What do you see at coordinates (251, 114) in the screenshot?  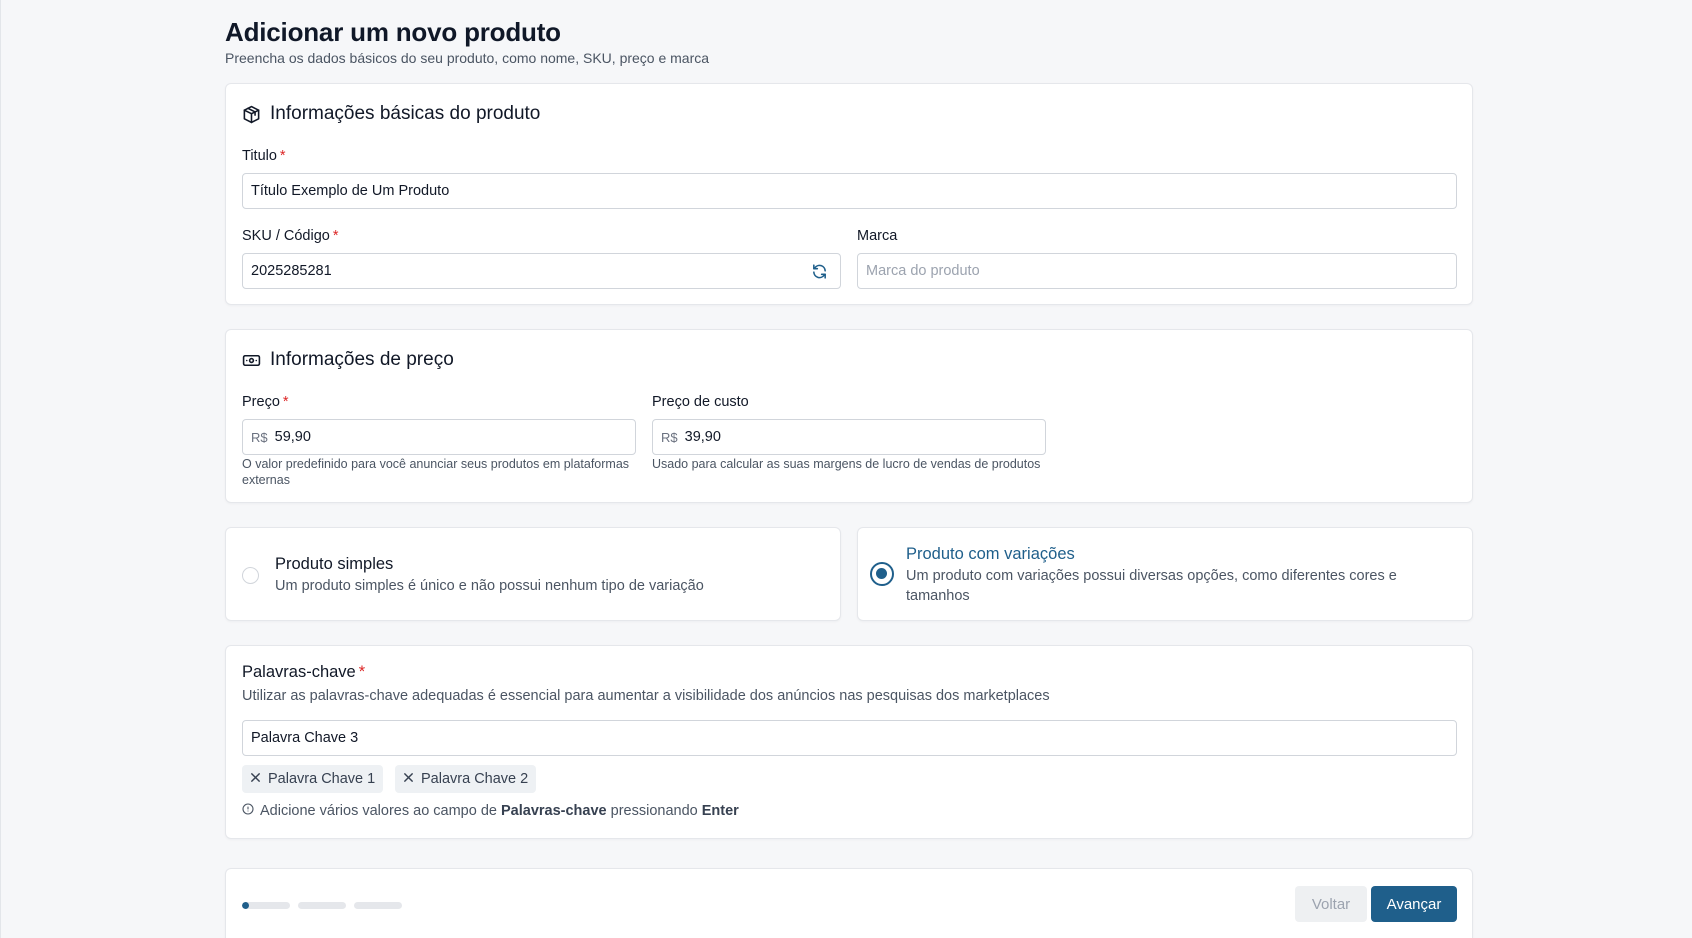 I see `package-icon` at bounding box center [251, 114].